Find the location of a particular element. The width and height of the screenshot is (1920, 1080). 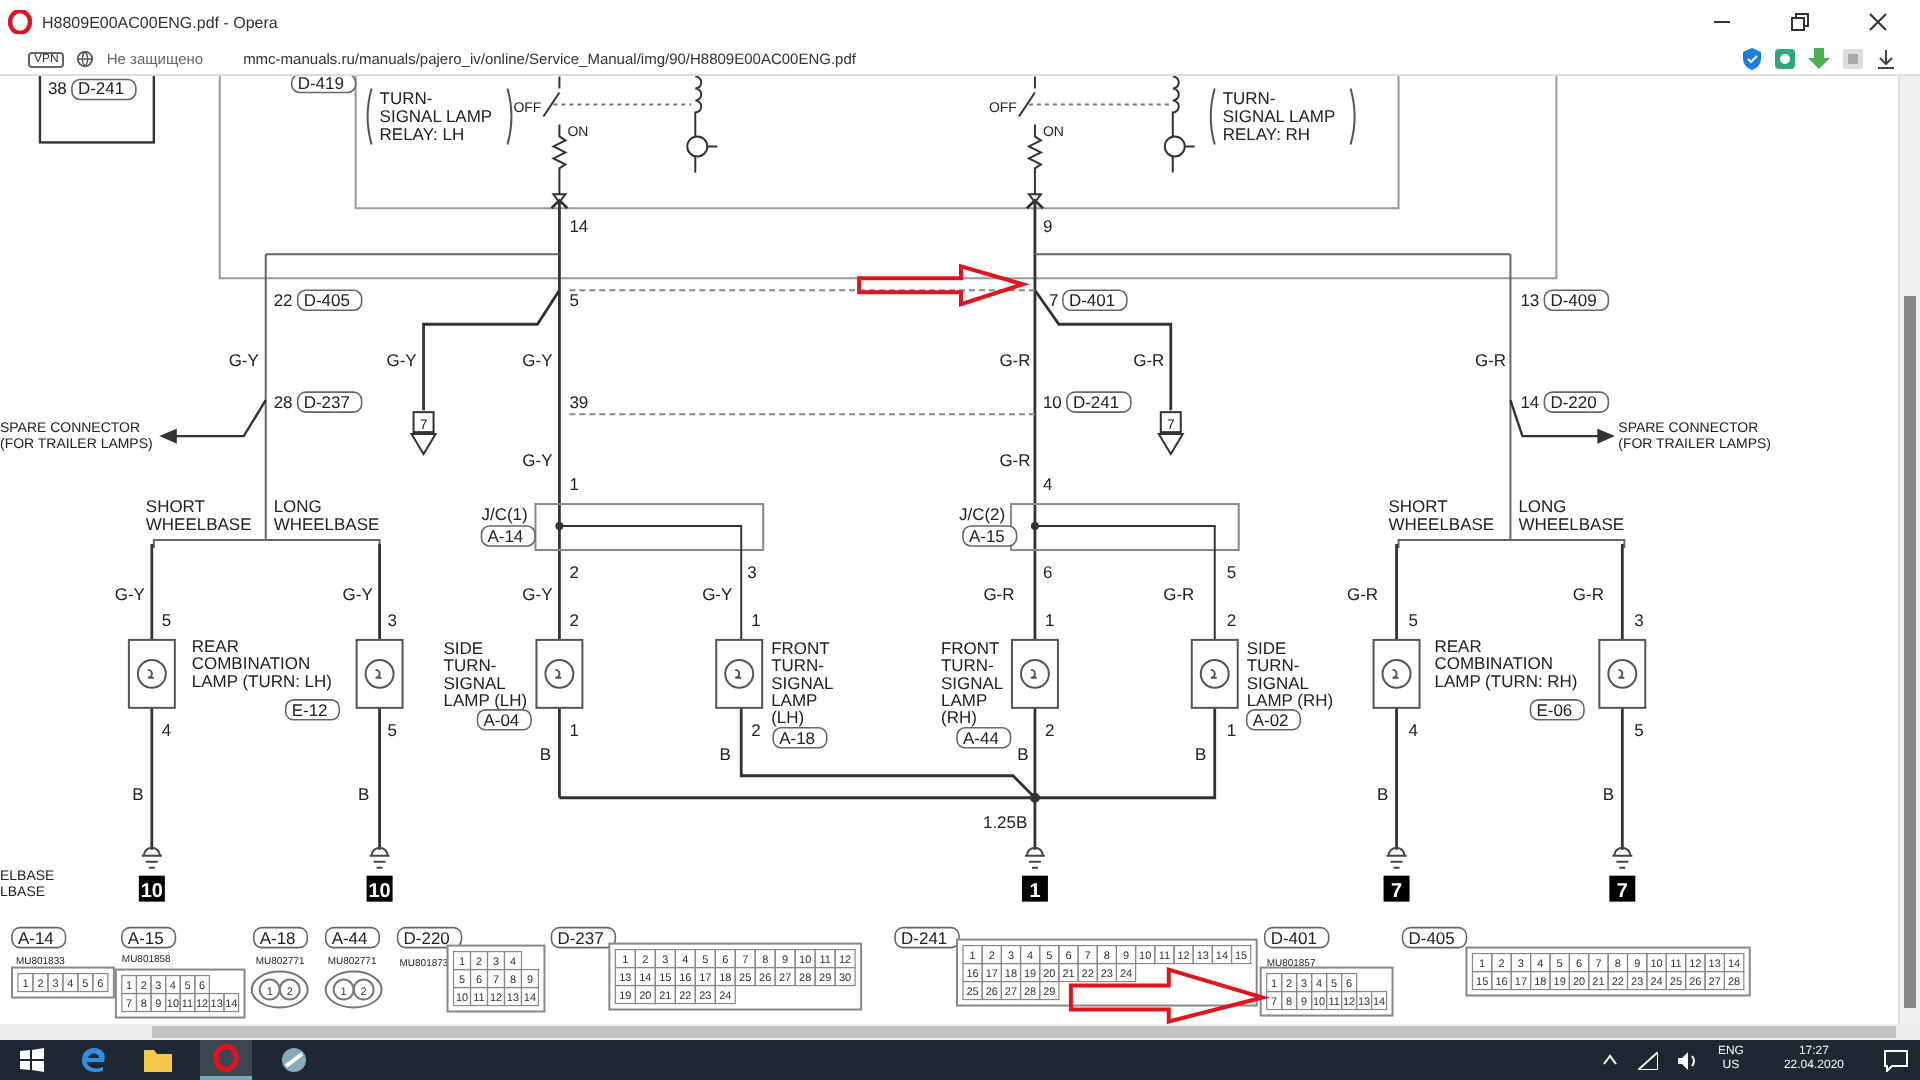

pin-number: 38 is located at coordinates (57, 88).